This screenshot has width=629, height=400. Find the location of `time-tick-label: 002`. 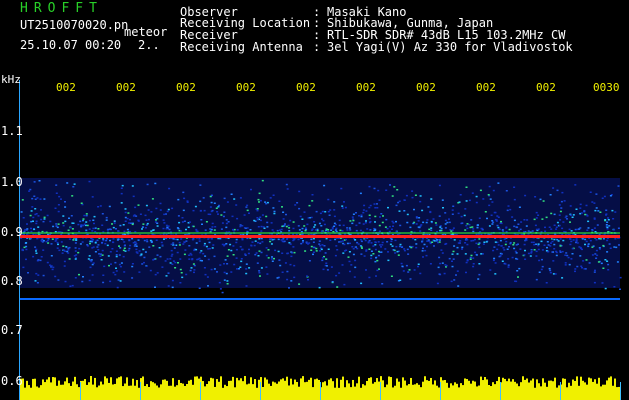

time-tick-label: 002 is located at coordinates (306, 87).